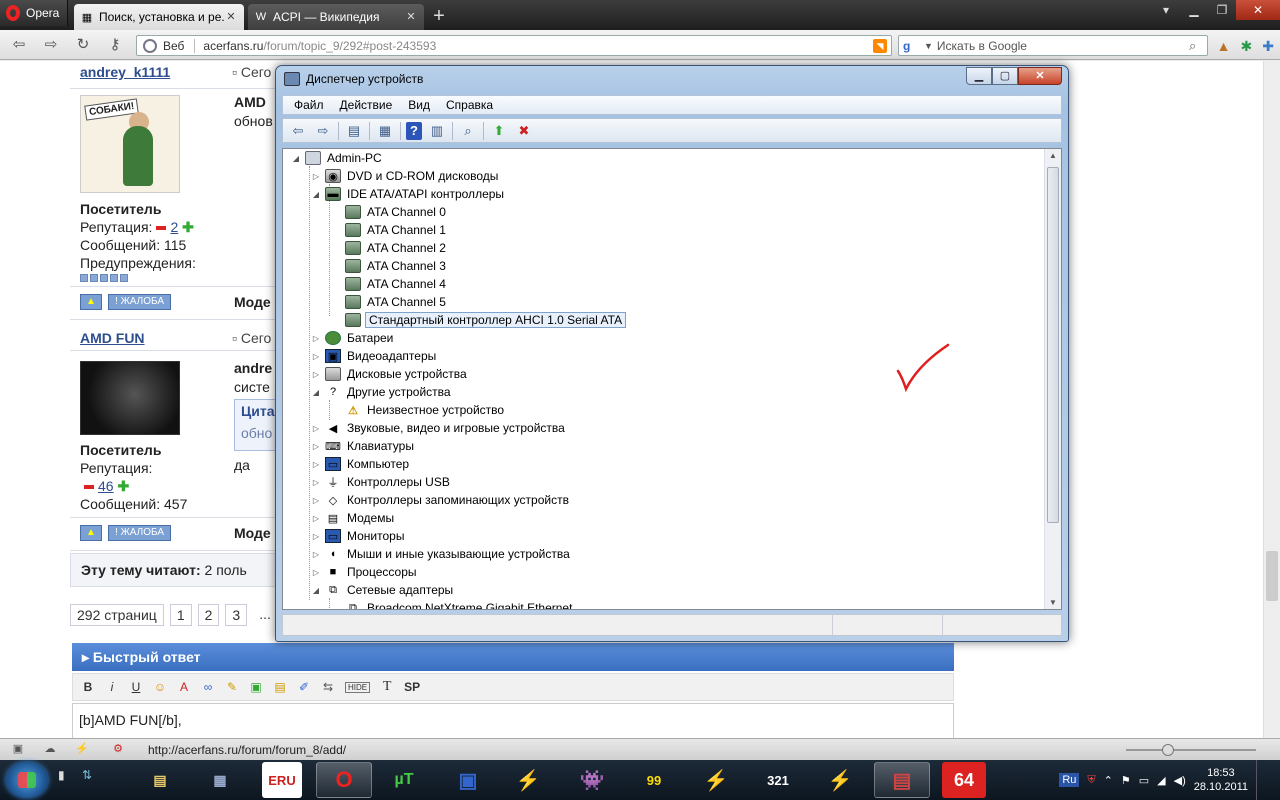 The width and height of the screenshot is (1280, 800). I want to click on reload-button: ↻, so click(83, 45).